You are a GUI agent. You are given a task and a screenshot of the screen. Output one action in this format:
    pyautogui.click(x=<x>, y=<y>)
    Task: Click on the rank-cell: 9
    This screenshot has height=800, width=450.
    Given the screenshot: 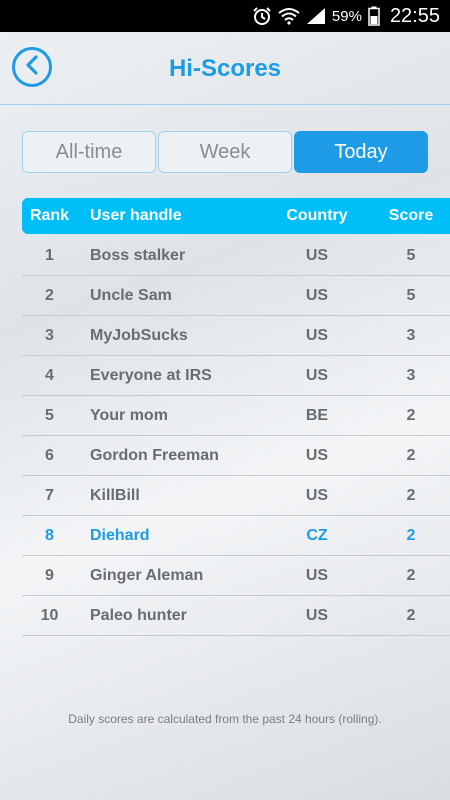 What is the action you would take?
    pyautogui.click(x=49, y=575)
    